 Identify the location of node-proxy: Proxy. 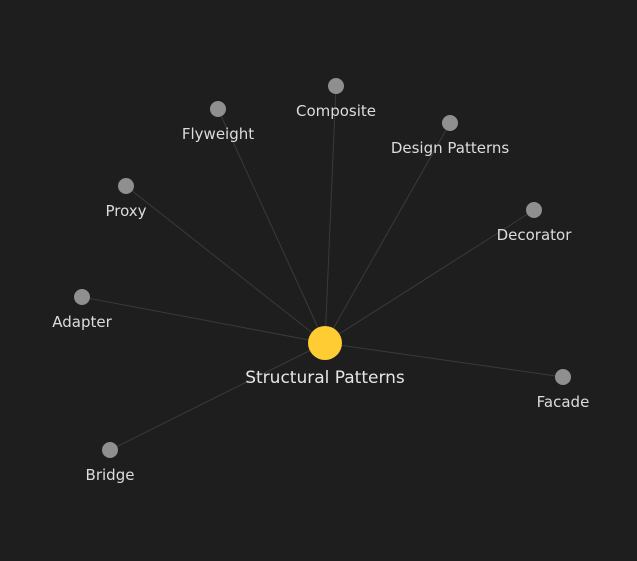
(126, 199).